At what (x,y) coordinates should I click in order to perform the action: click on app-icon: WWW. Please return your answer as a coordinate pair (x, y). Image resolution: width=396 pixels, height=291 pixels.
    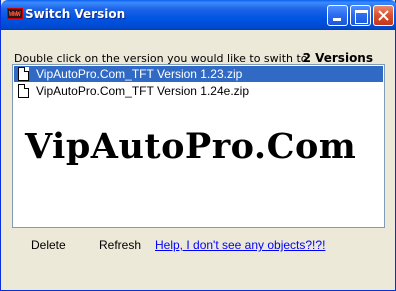
    Looking at the image, I should click on (15, 13).